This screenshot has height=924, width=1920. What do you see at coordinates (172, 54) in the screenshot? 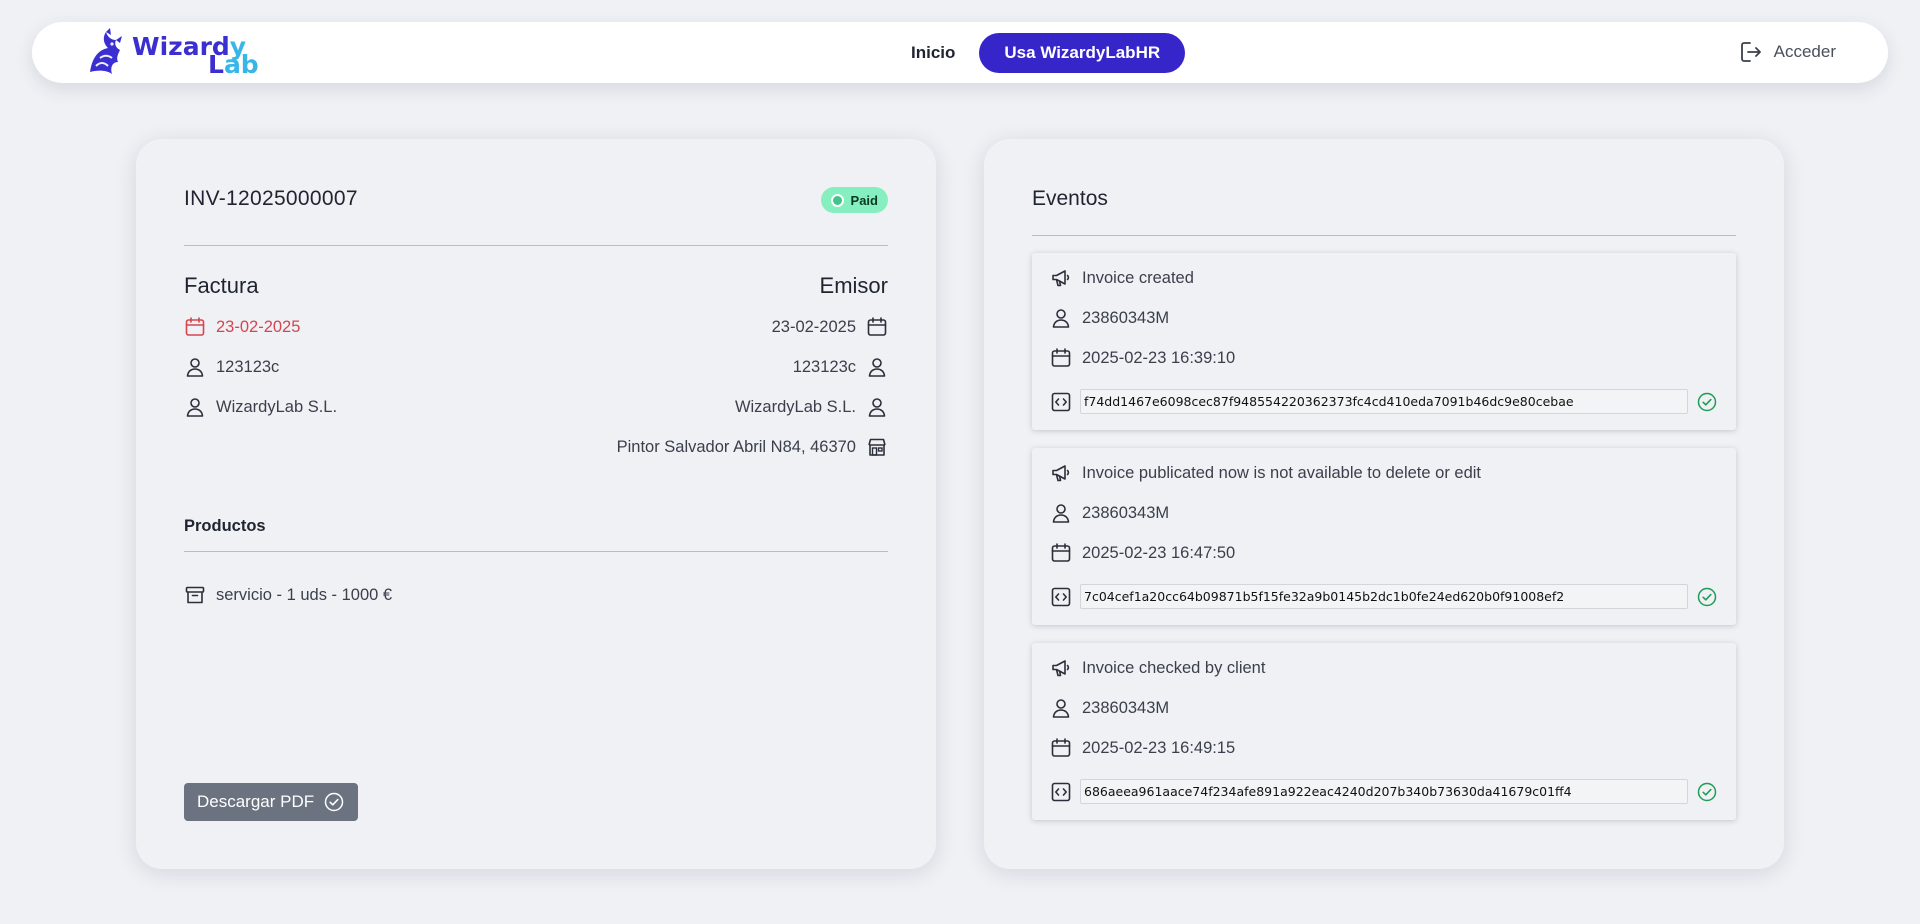
I see `wizardylab-logo: Wizardy Lab` at bounding box center [172, 54].